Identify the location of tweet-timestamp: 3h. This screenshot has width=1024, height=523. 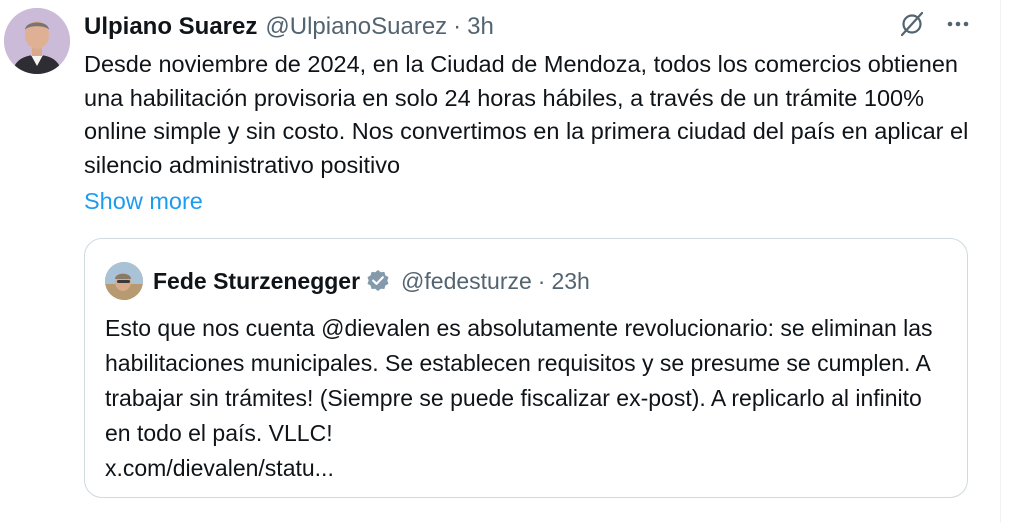
(480, 27).